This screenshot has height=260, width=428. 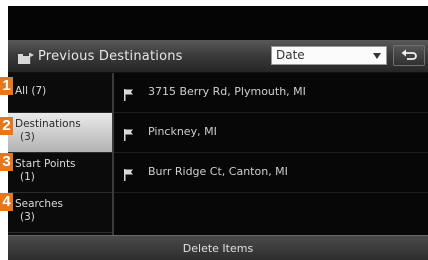 I want to click on sidebar-item-label: Start Points, so click(x=45, y=164).